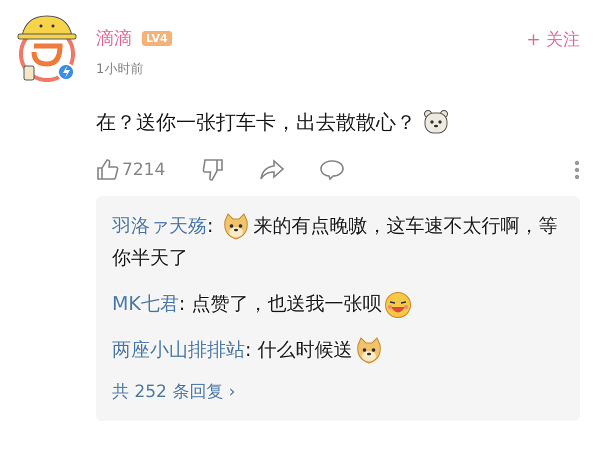  I want to click on reply-text: 羽洛ァ天殇: 来的有点晚嗷，这车速不太行啊，等你半天了, so click(338, 242).